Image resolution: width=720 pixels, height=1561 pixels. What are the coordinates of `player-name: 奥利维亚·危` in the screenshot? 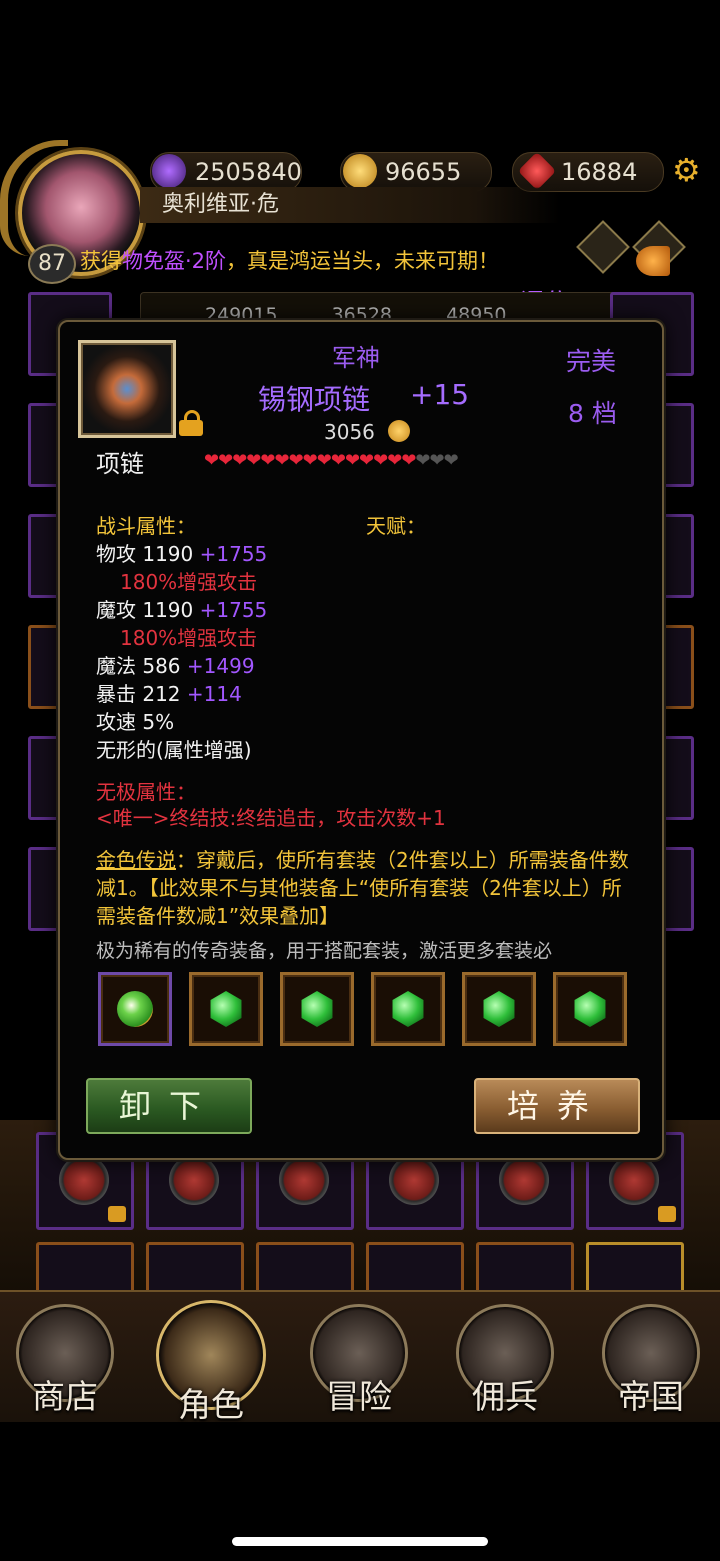 It's located at (350, 205).